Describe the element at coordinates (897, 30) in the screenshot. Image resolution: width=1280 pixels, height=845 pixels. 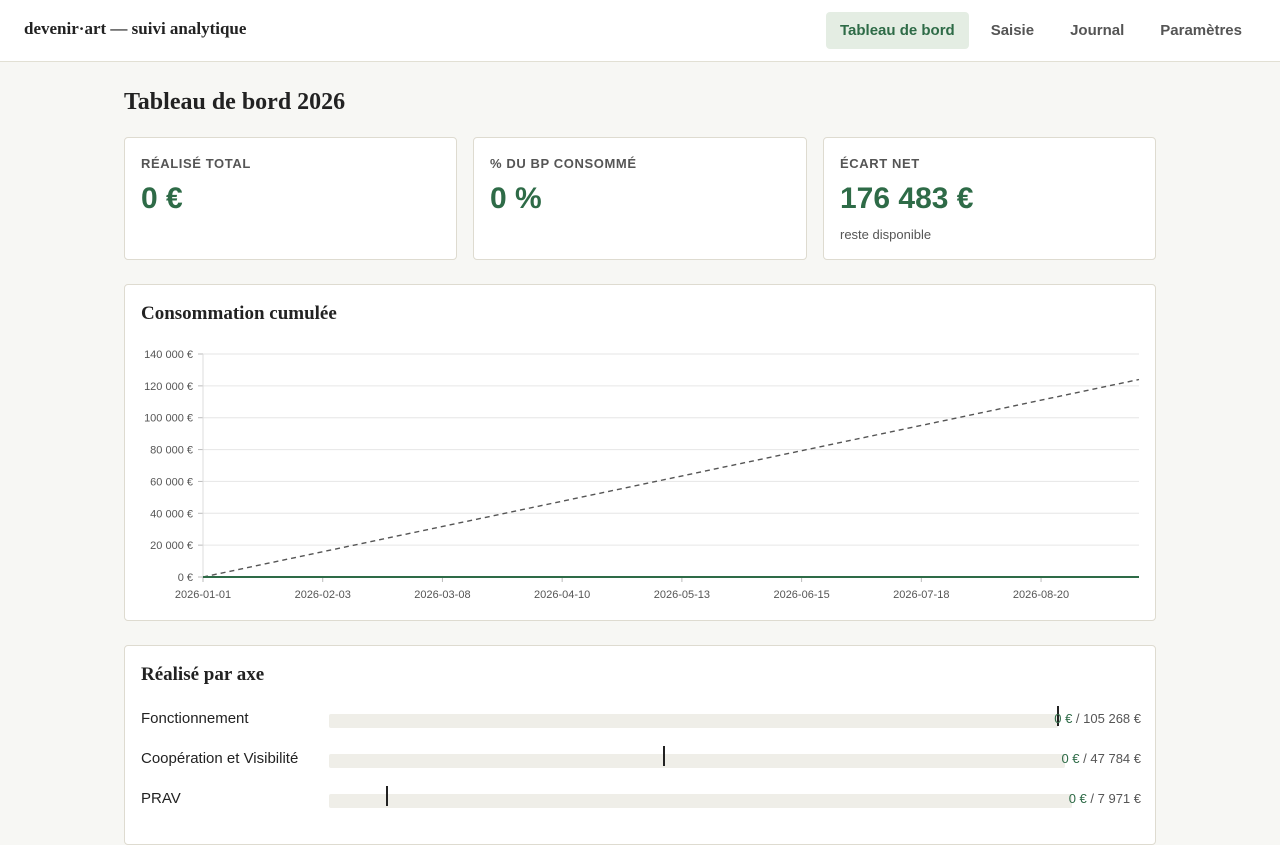
I see `nav-tab-dashboard: Tableau de bord` at that location.